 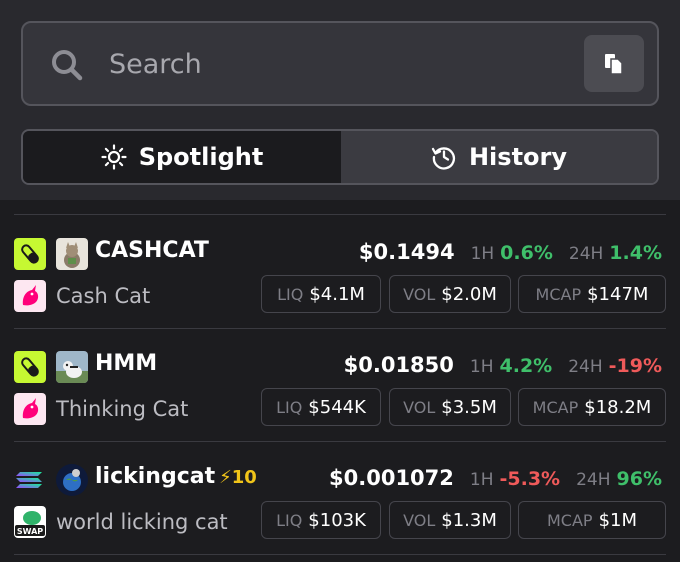 I want to click on price-line: $0.001072 1H -5.3% 24H 96%, so click(x=495, y=478).